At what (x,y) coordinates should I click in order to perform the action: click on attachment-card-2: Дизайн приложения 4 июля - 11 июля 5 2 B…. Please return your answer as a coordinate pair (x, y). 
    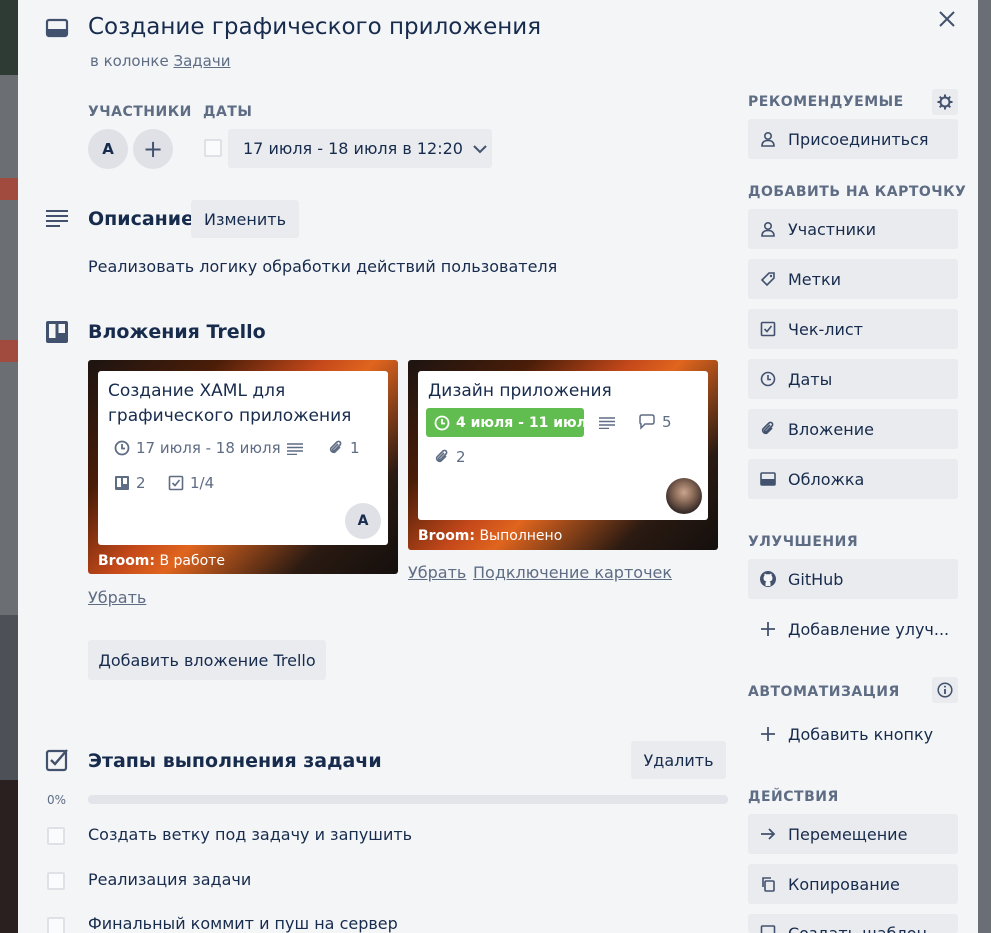
    Looking at the image, I should click on (563, 455).